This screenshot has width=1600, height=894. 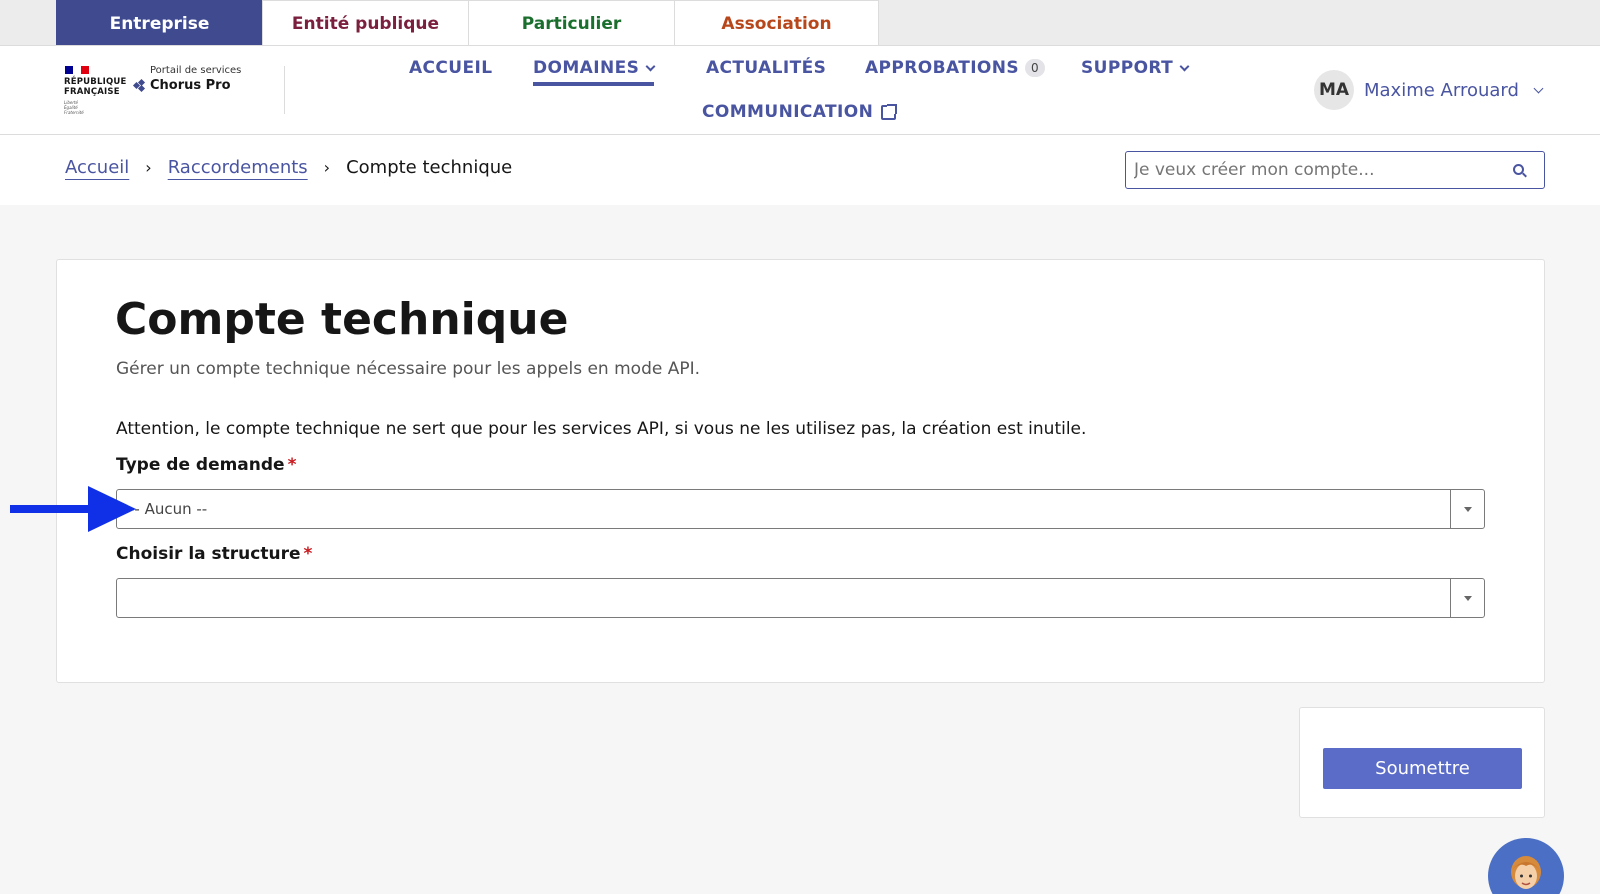 I want to click on avatar: MA, so click(x=1334, y=90).